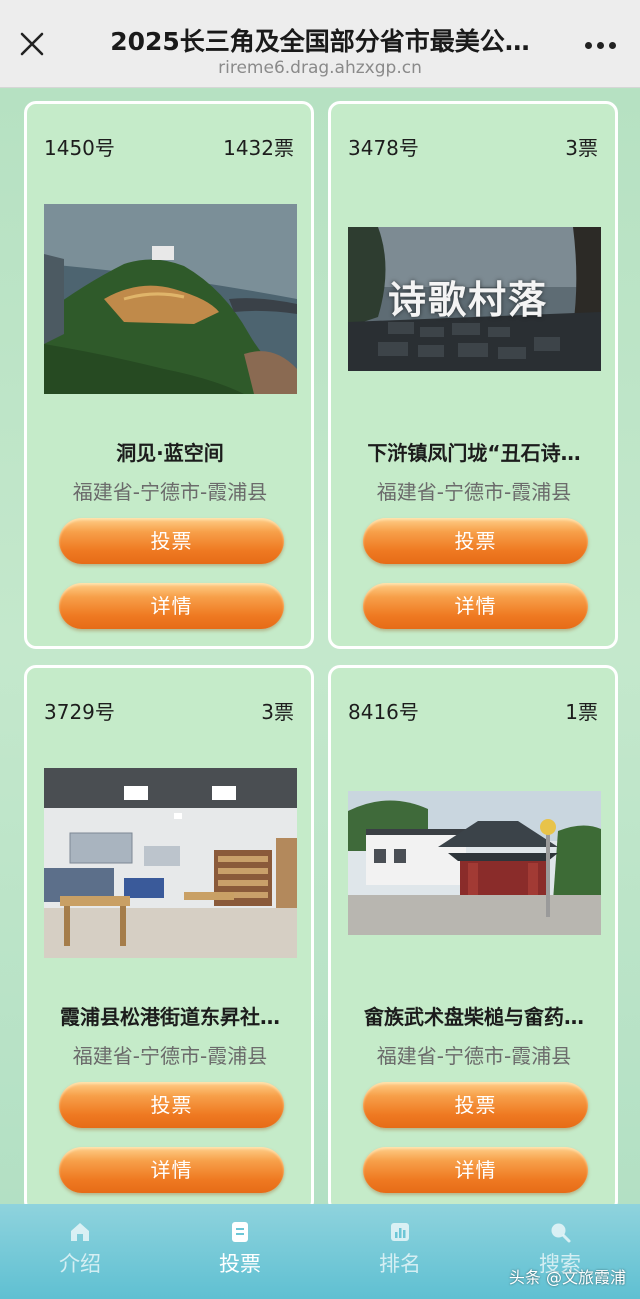 This screenshot has width=640, height=1299. I want to click on entry-number: 3478号, so click(383, 148).